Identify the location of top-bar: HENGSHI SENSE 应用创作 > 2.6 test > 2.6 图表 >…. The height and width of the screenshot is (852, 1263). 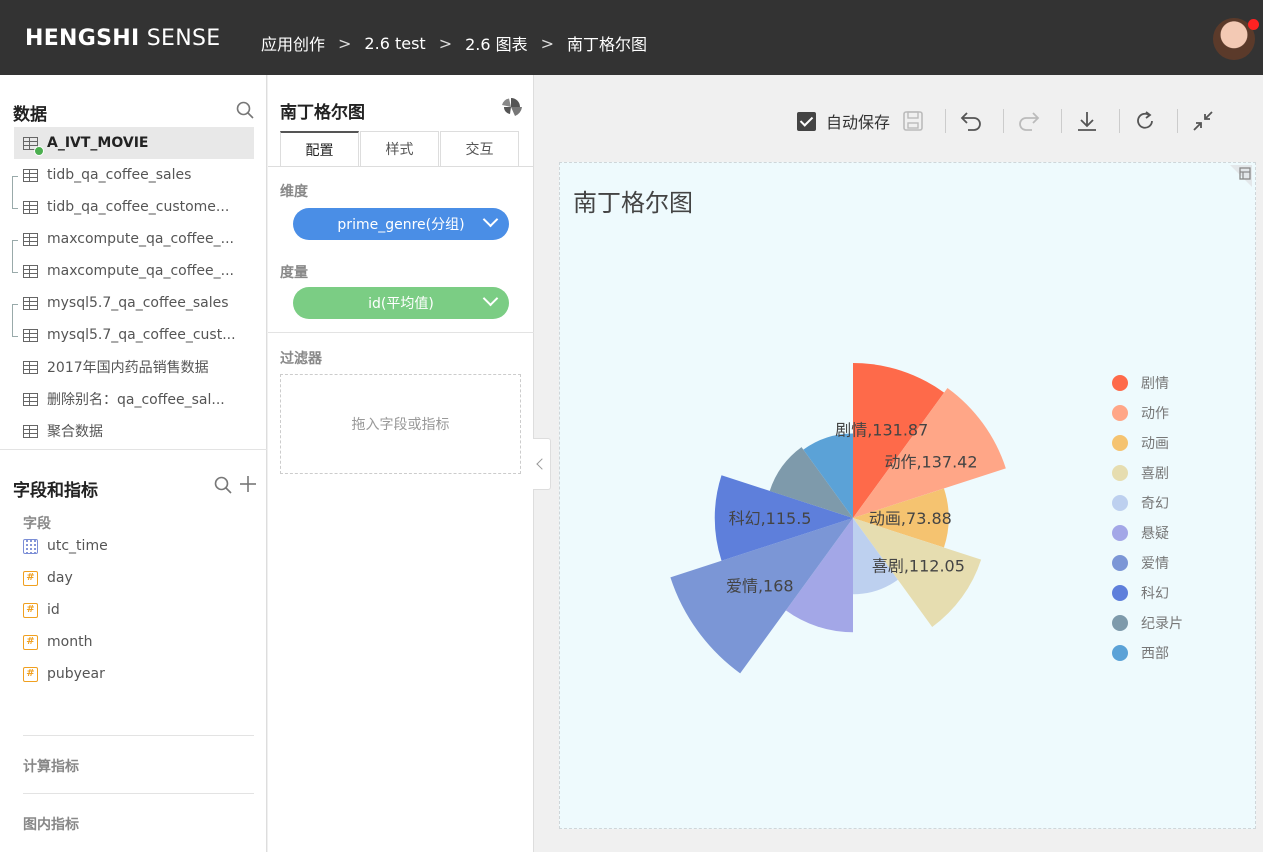
(631, 37).